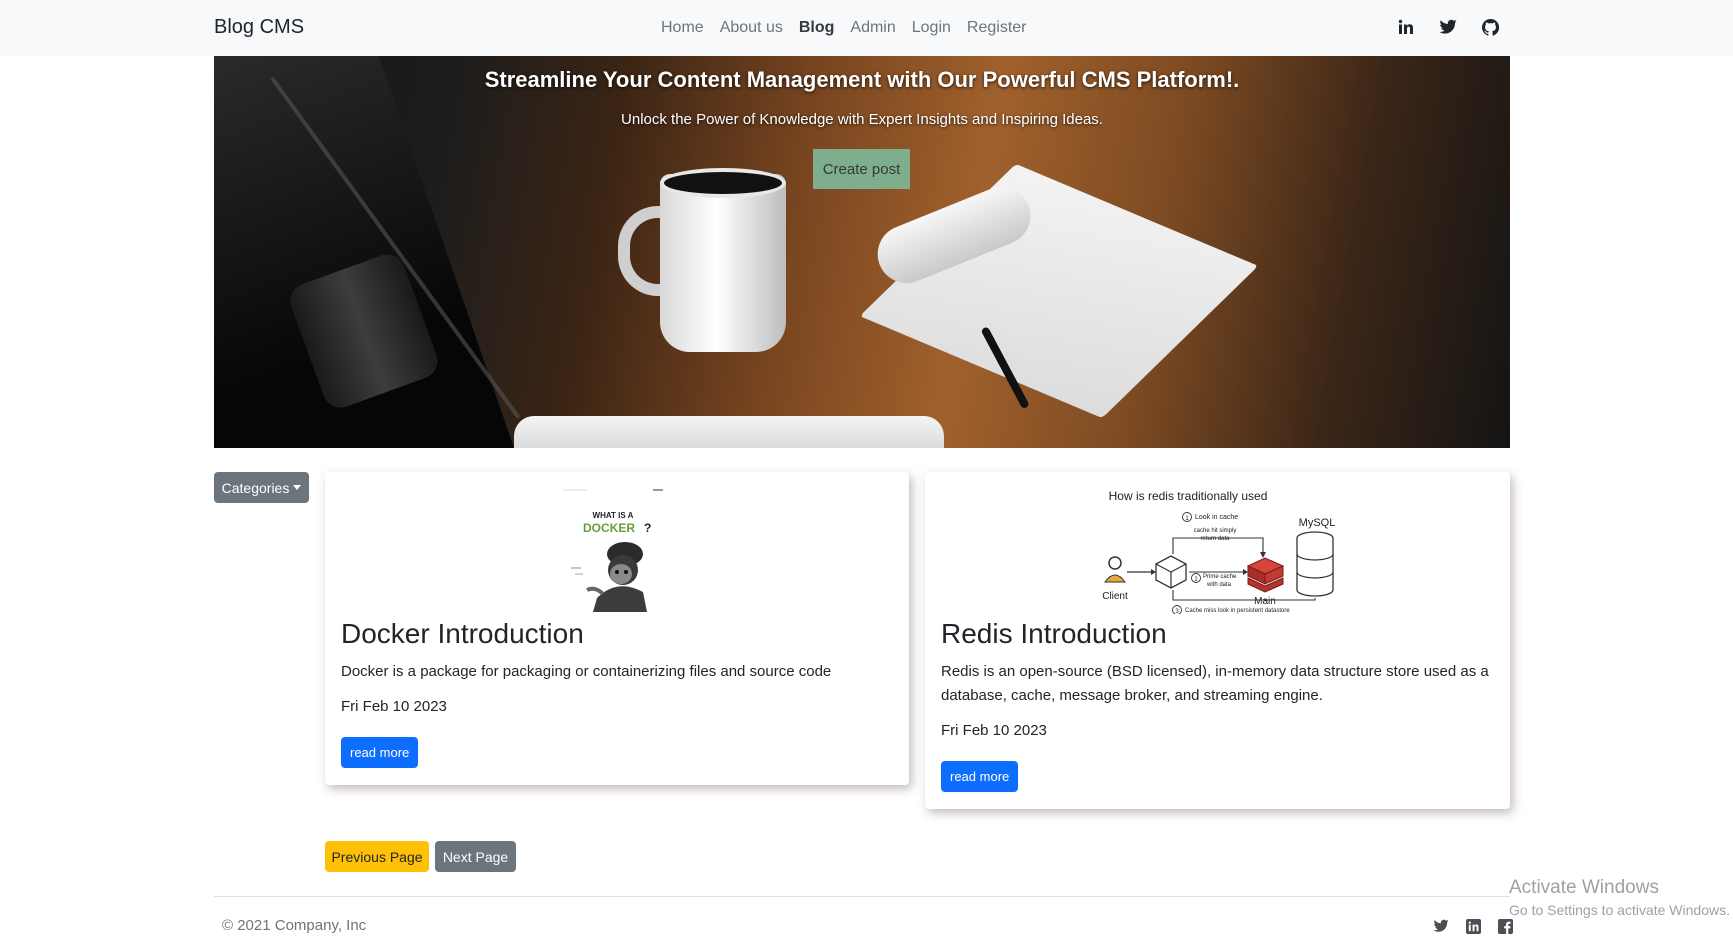 The width and height of the screenshot is (1733, 949). I want to click on watermark-title: Activate Windows, so click(1584, 887).